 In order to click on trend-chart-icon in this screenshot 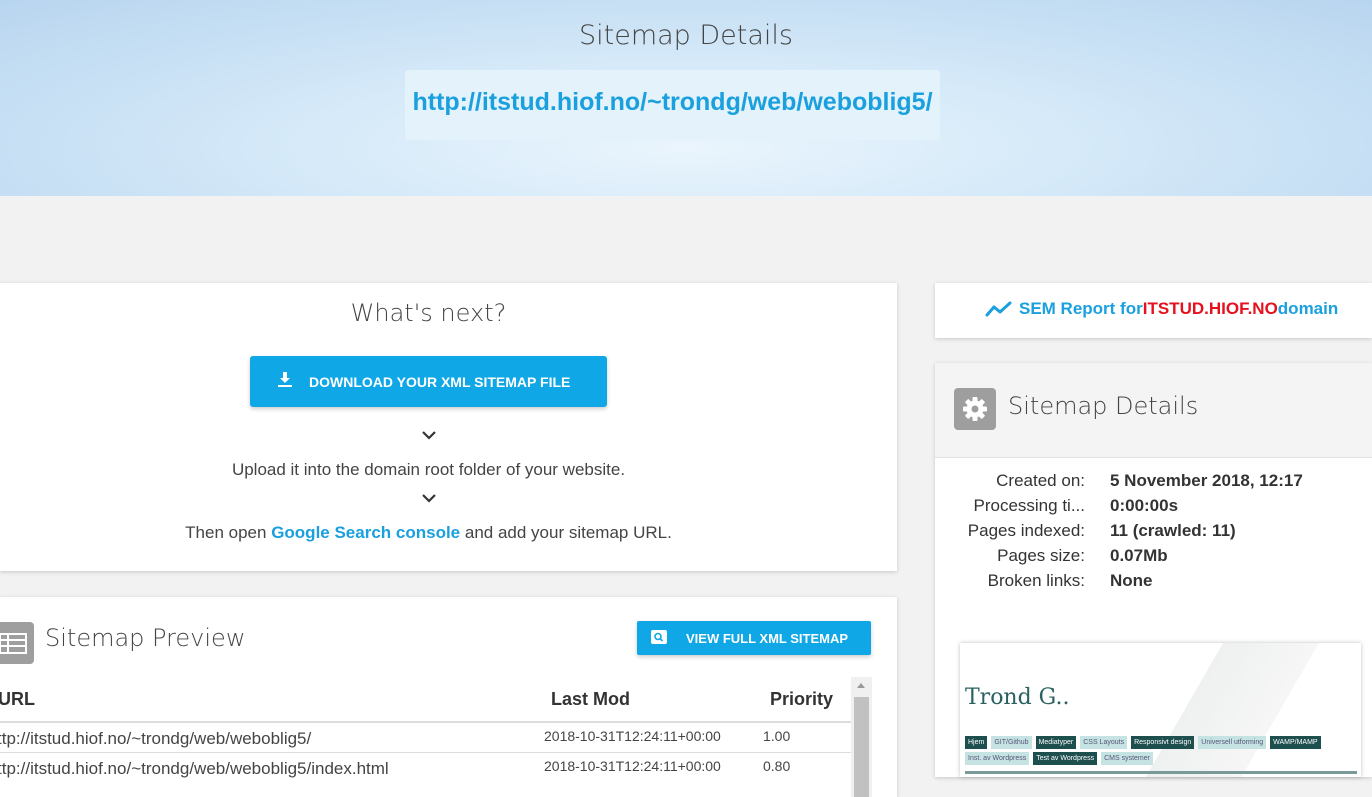, I will do `click(999, 309)`.